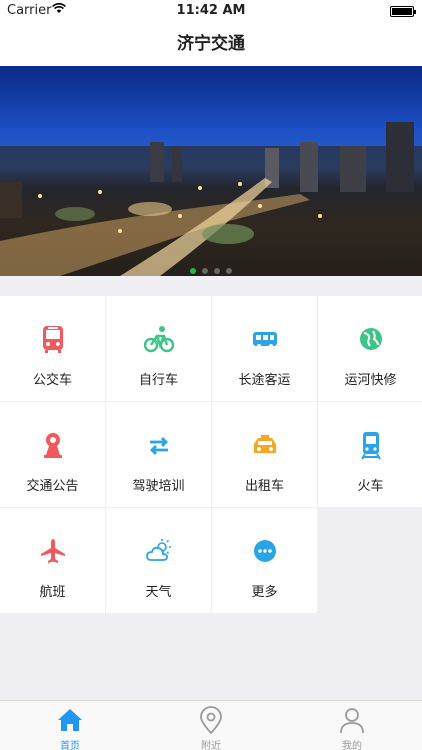 Image resolution: width=422 pixels, height=750 pixels. I want to click on tab-location-pin: 附近, so click(211, 725).